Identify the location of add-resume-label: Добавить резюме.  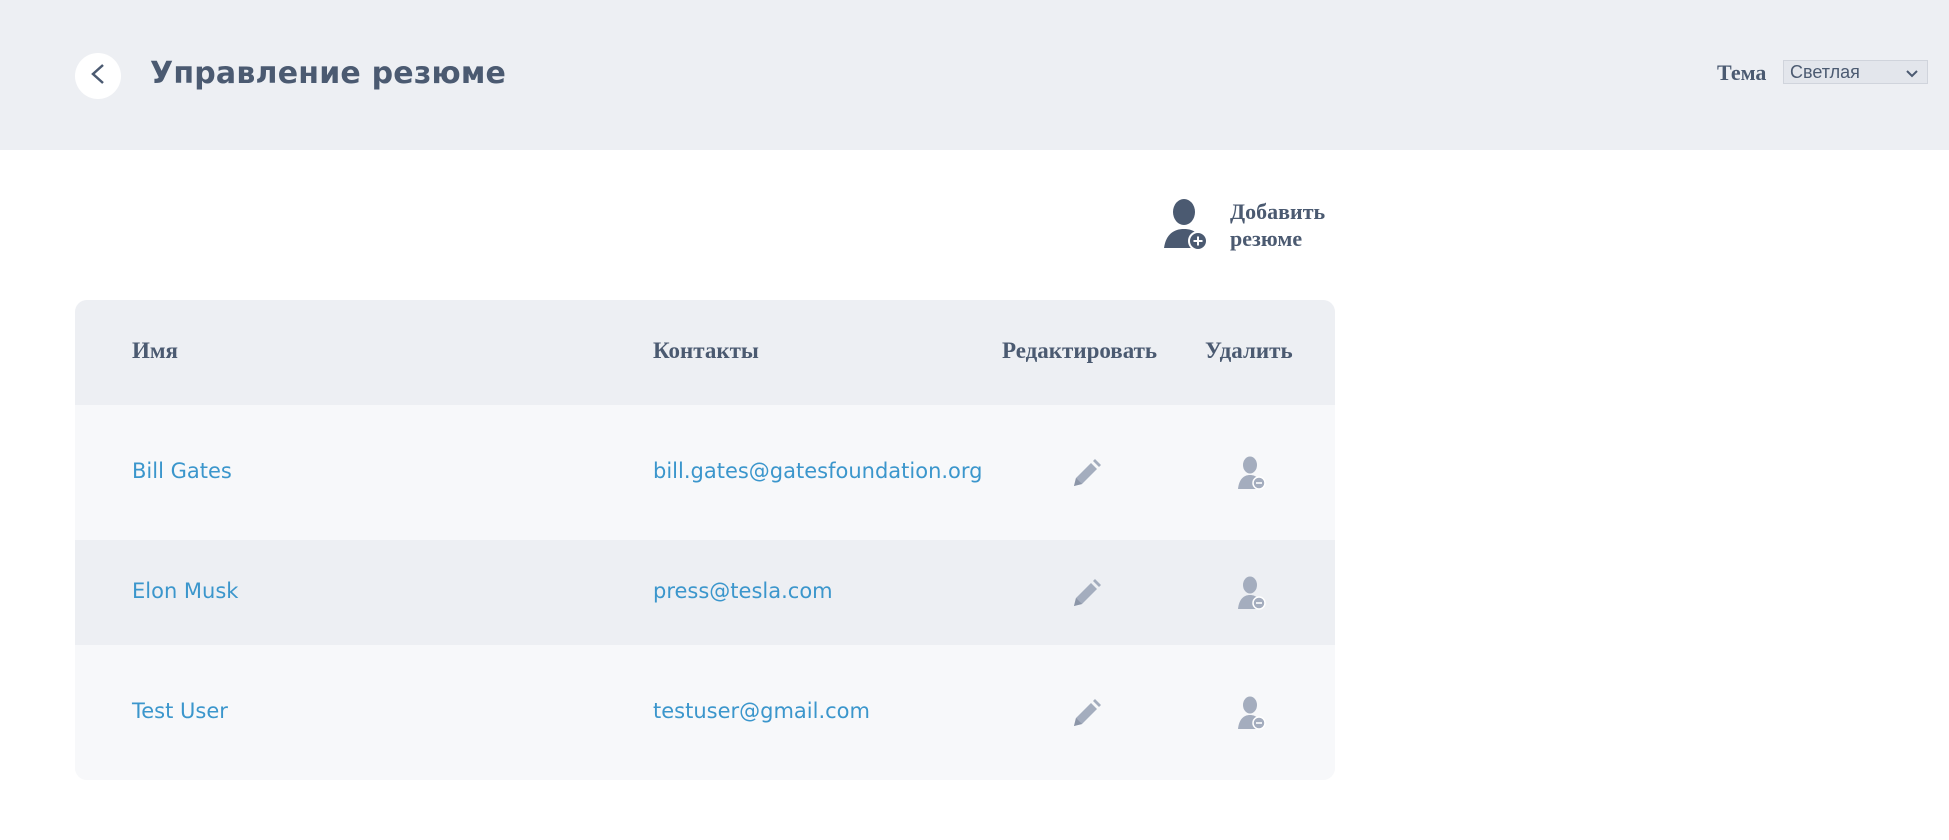
(1278, 225).